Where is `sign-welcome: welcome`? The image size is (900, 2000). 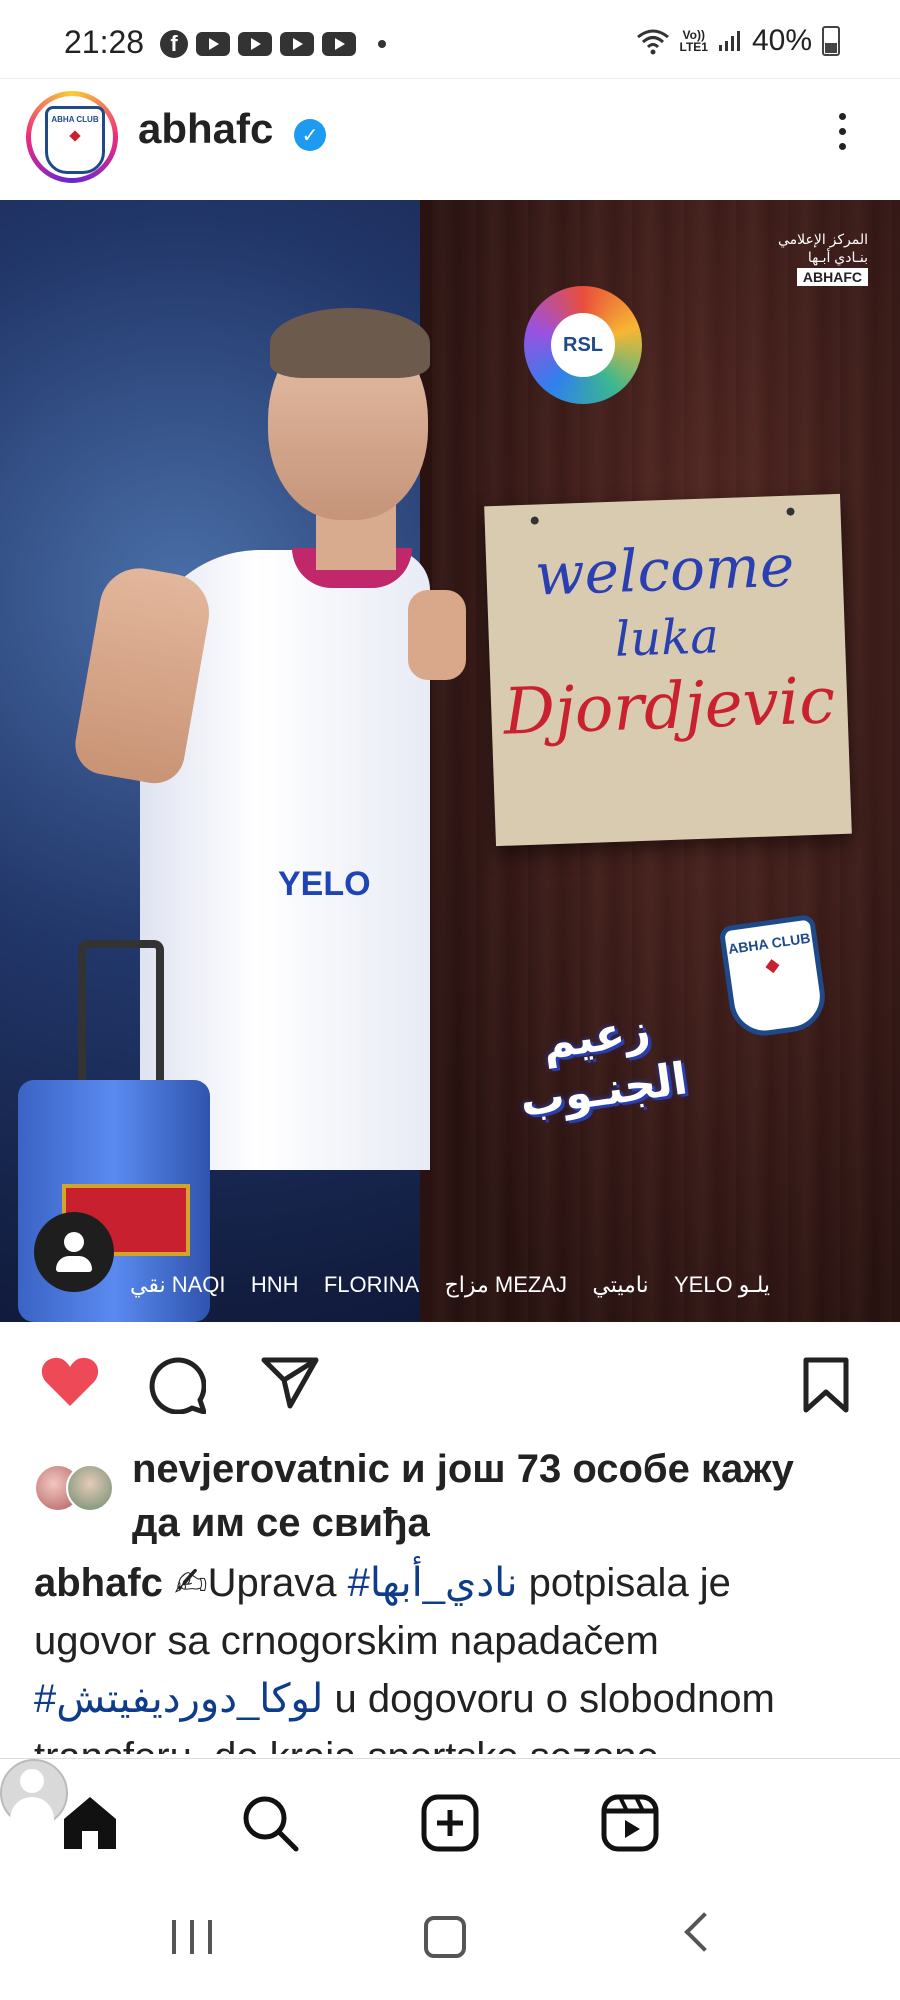 sign-welcome: welcome is located at coordinates (664, 570).